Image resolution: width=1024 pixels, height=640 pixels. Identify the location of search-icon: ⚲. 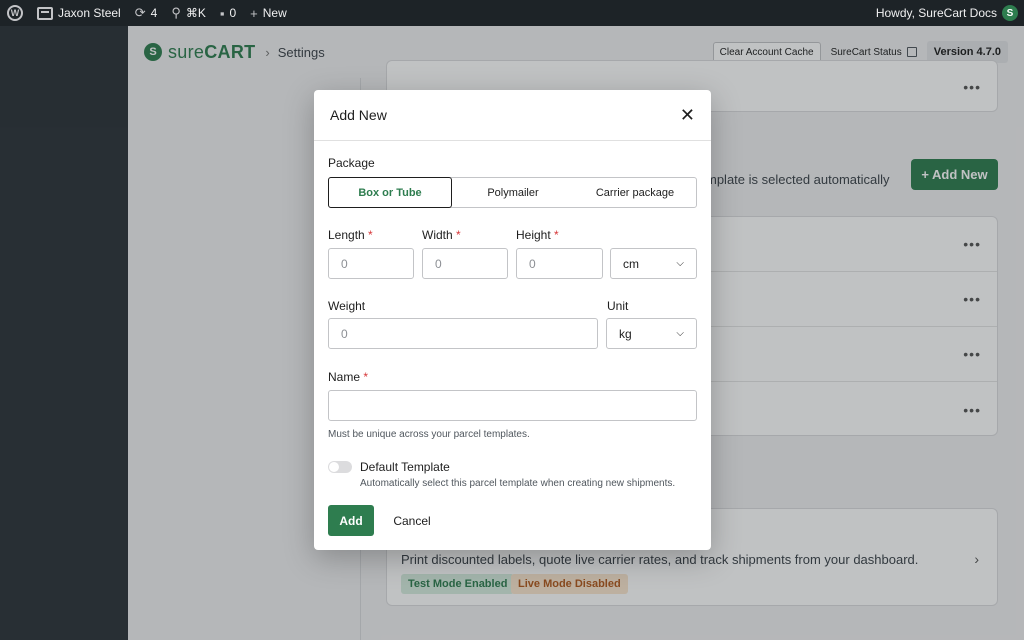
(176, 12).